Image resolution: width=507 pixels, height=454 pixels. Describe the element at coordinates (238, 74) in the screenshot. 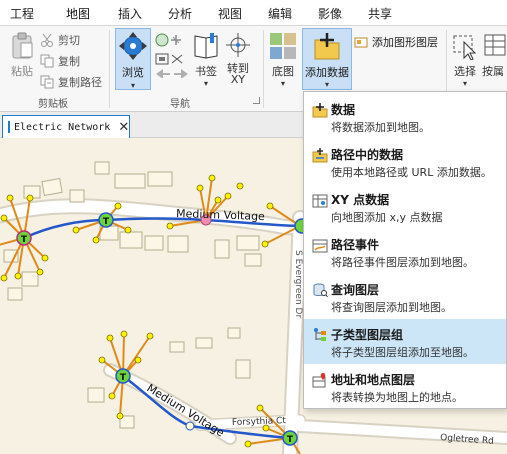

I see `go-to-xy-label: 转到 XY` at that location.